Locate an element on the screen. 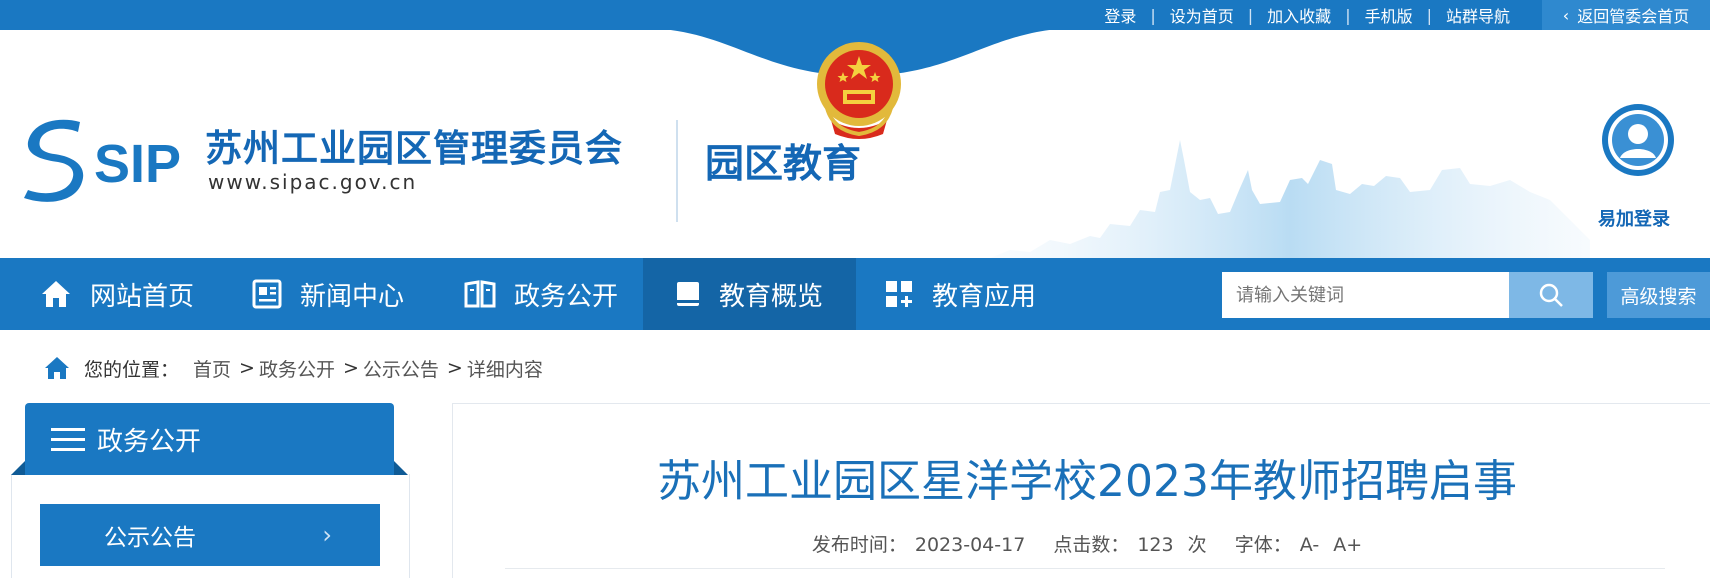 The width and height of the screenshot is (1710, 578). sip-logo: SIP is located at coordinates (102, 160).